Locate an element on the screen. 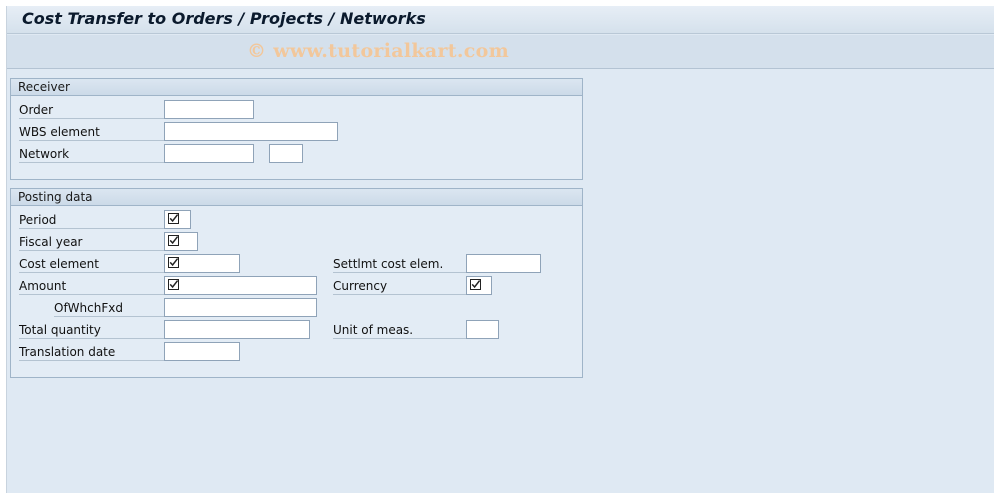  receiver-group: Receiver Order WBS element Network is located at coordinates (296, 129).